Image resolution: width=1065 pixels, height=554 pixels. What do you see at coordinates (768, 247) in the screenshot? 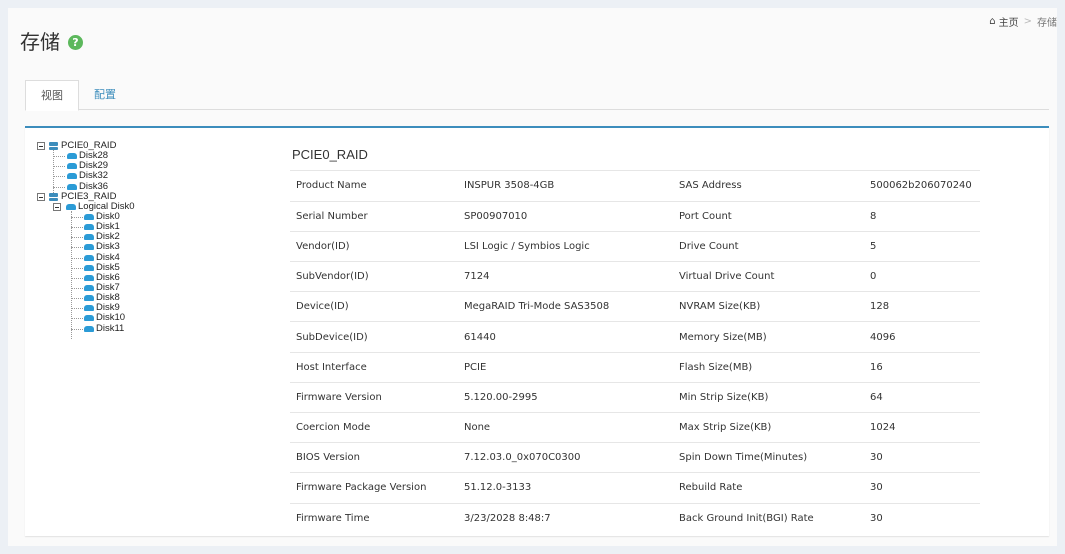
I see `property-label: Drive Count` at bounding box center [768, 247].